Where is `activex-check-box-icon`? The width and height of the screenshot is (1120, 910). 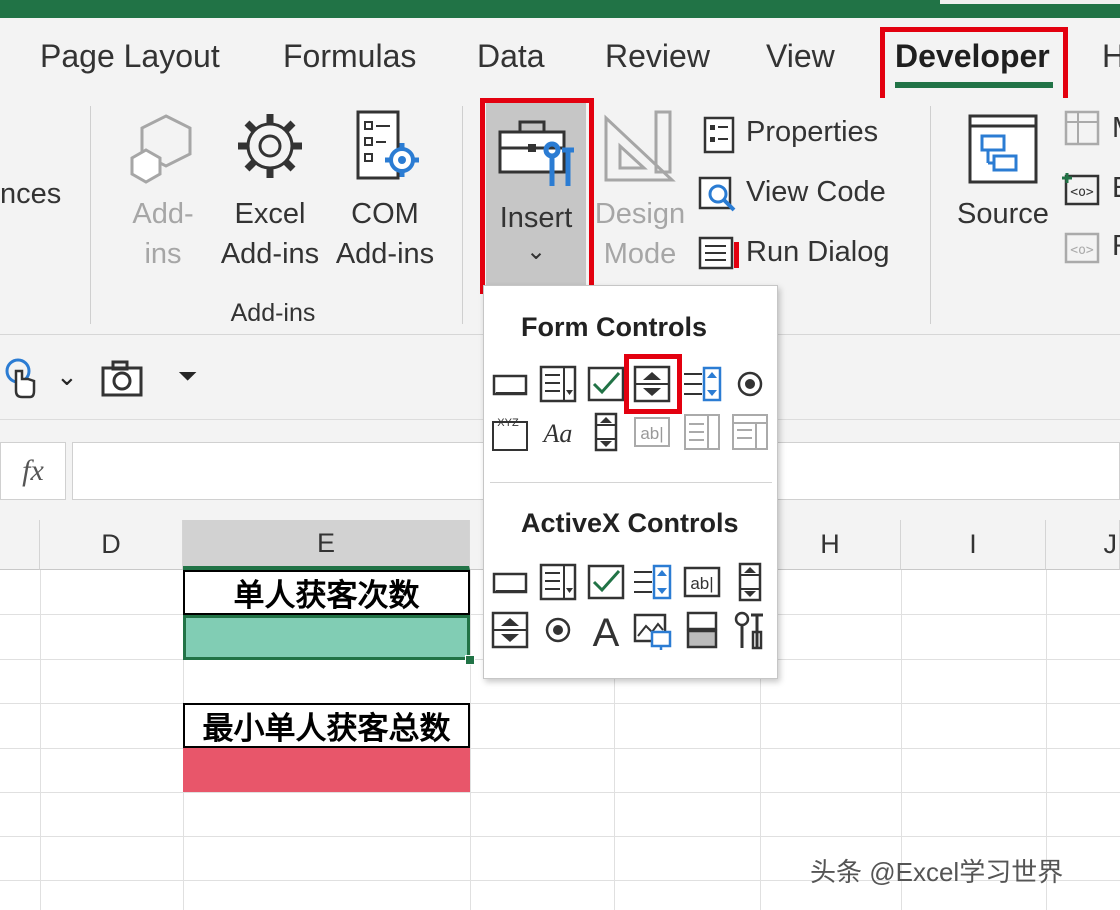
activex-check-box-icon is located at coordinates (606, 582).